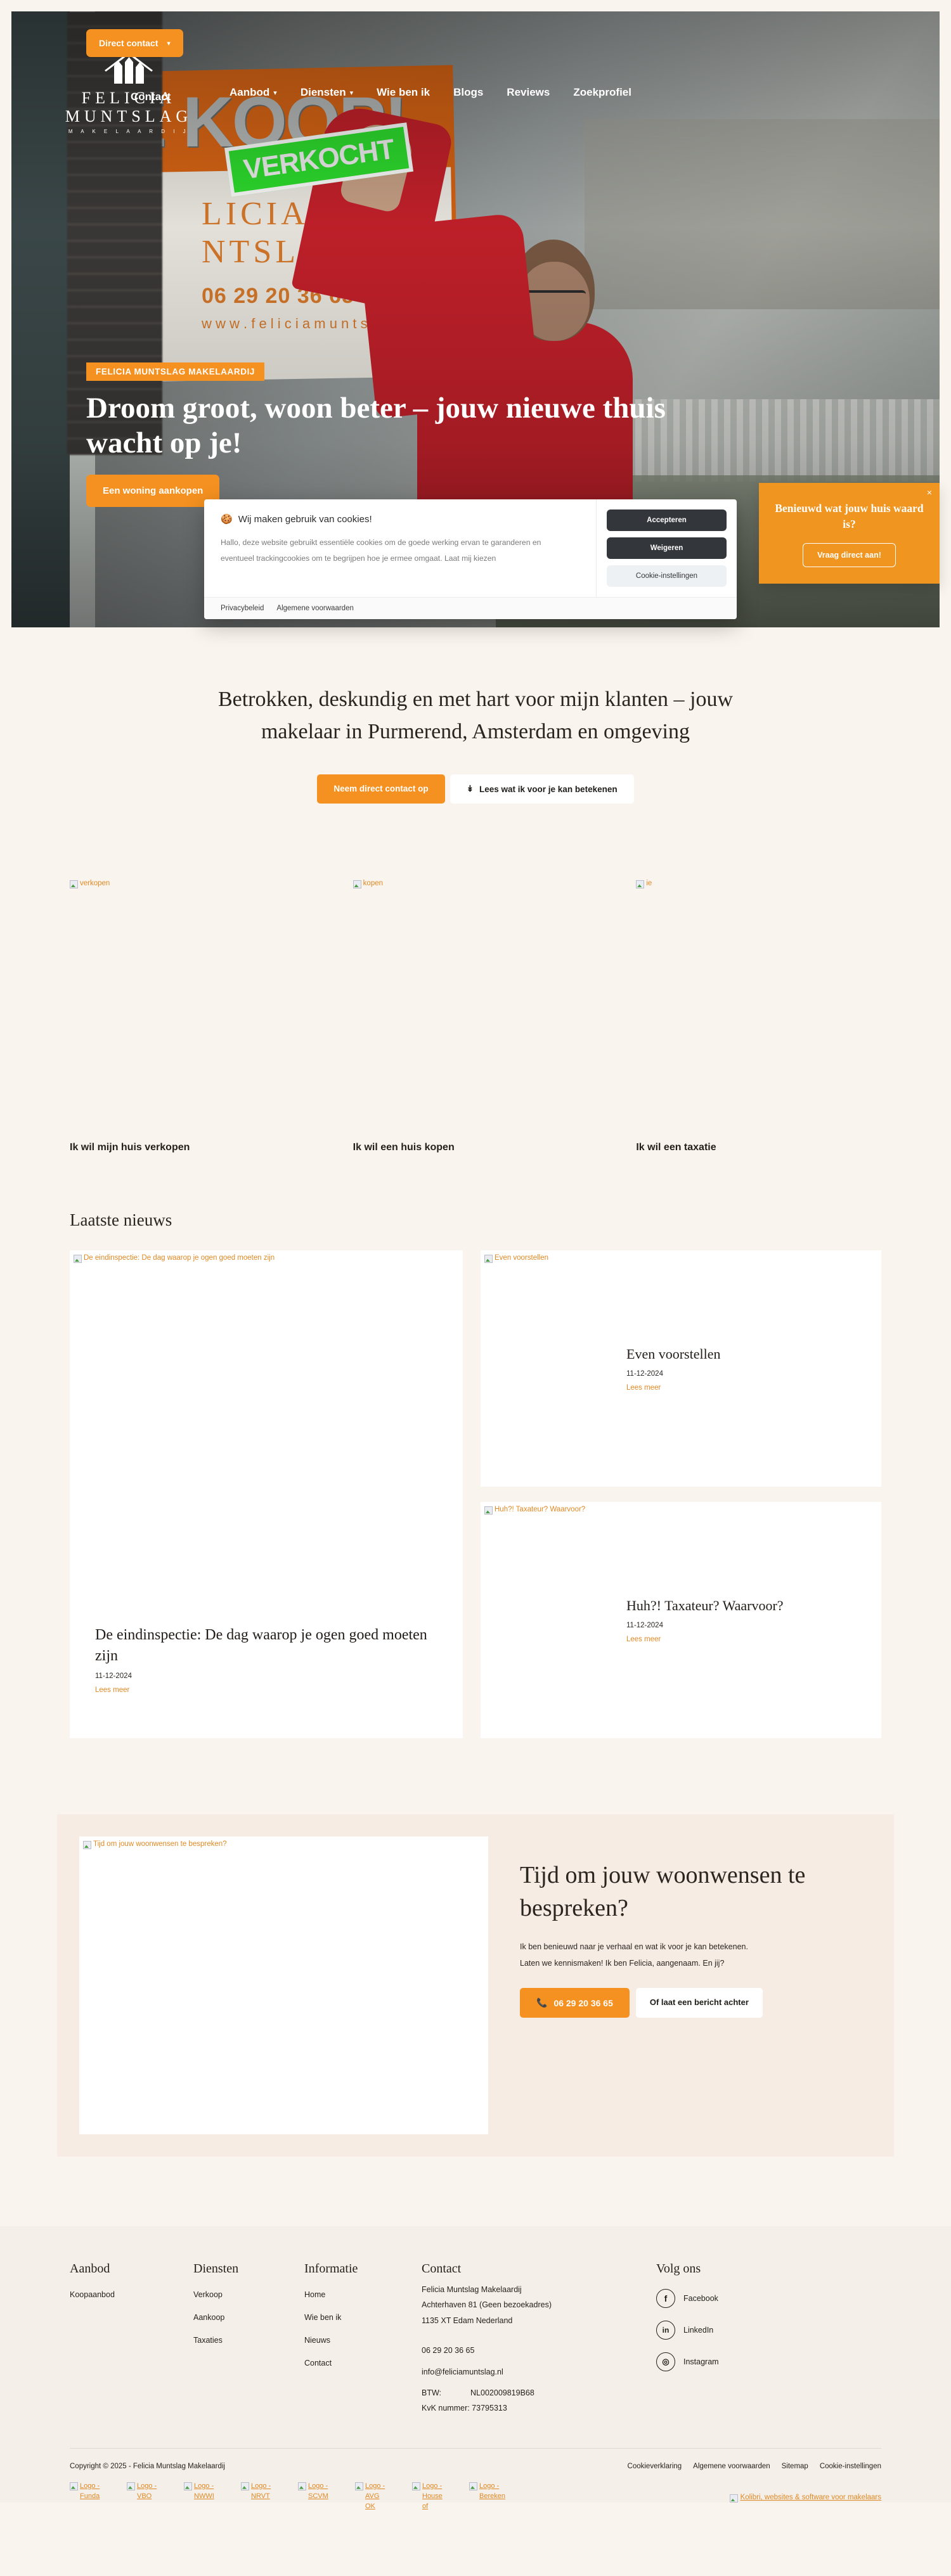 Image resolution: width=951 pixels, height=2576 pixels. I want to click on footer-link-sitemap: Sitemap, so click(795, 2466).